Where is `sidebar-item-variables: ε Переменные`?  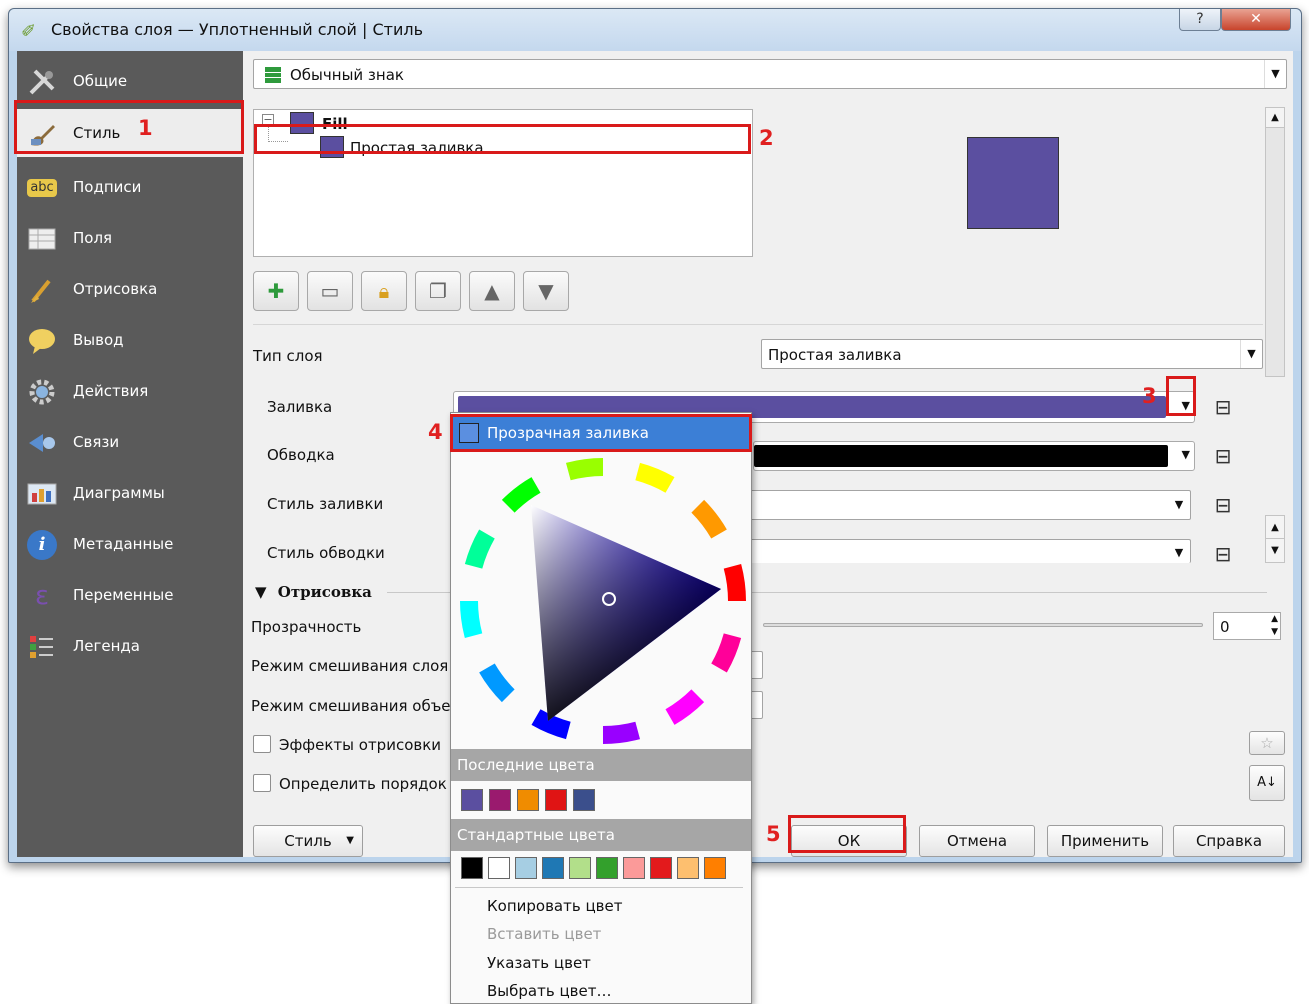 sidebar-item-variables: ε Переменные is located at coordinates (130, 595).